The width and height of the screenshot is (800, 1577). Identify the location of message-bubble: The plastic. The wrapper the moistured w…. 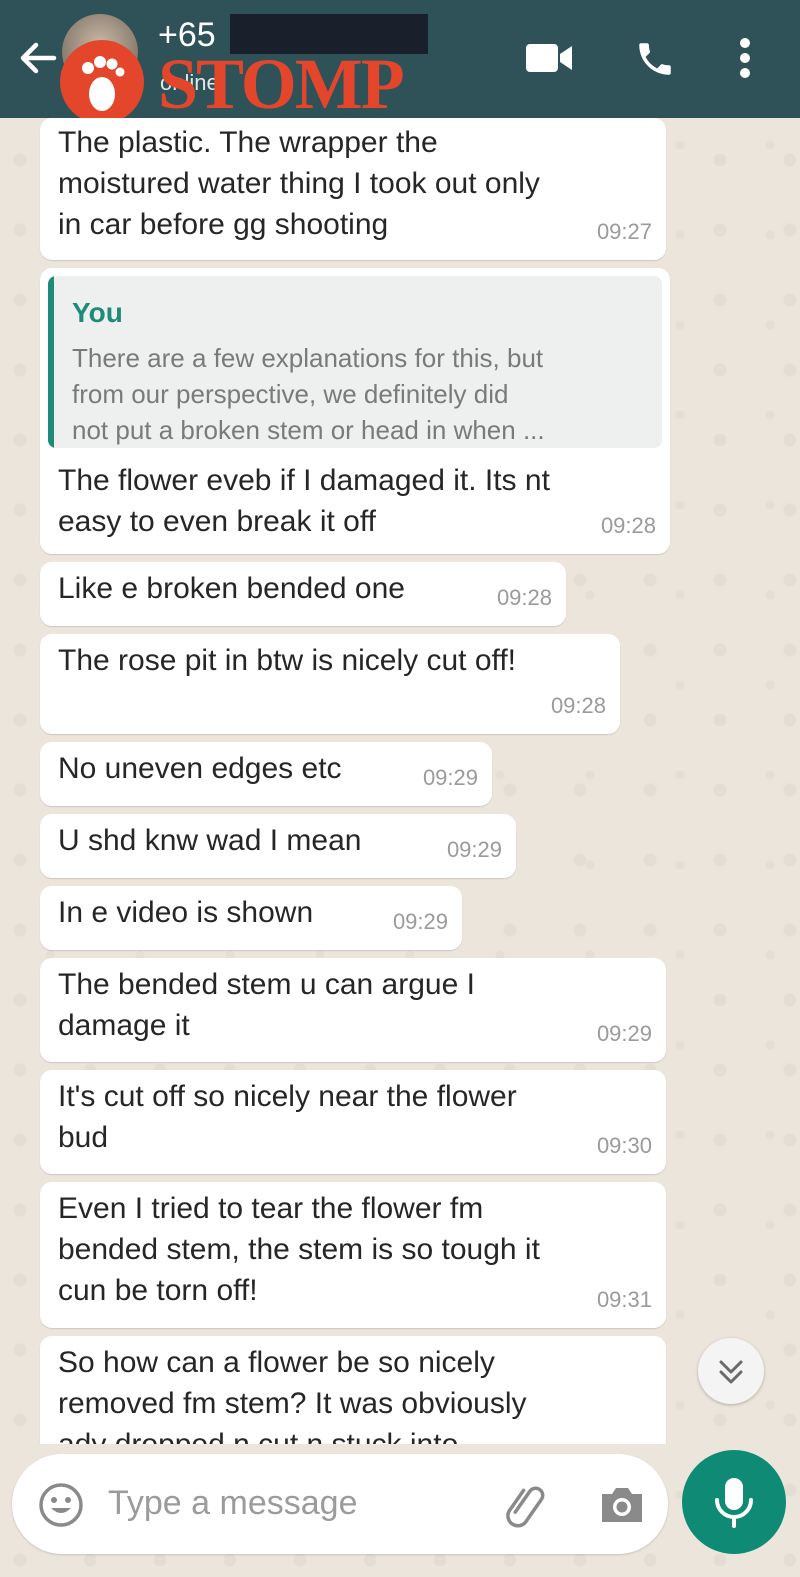
(353, 189).